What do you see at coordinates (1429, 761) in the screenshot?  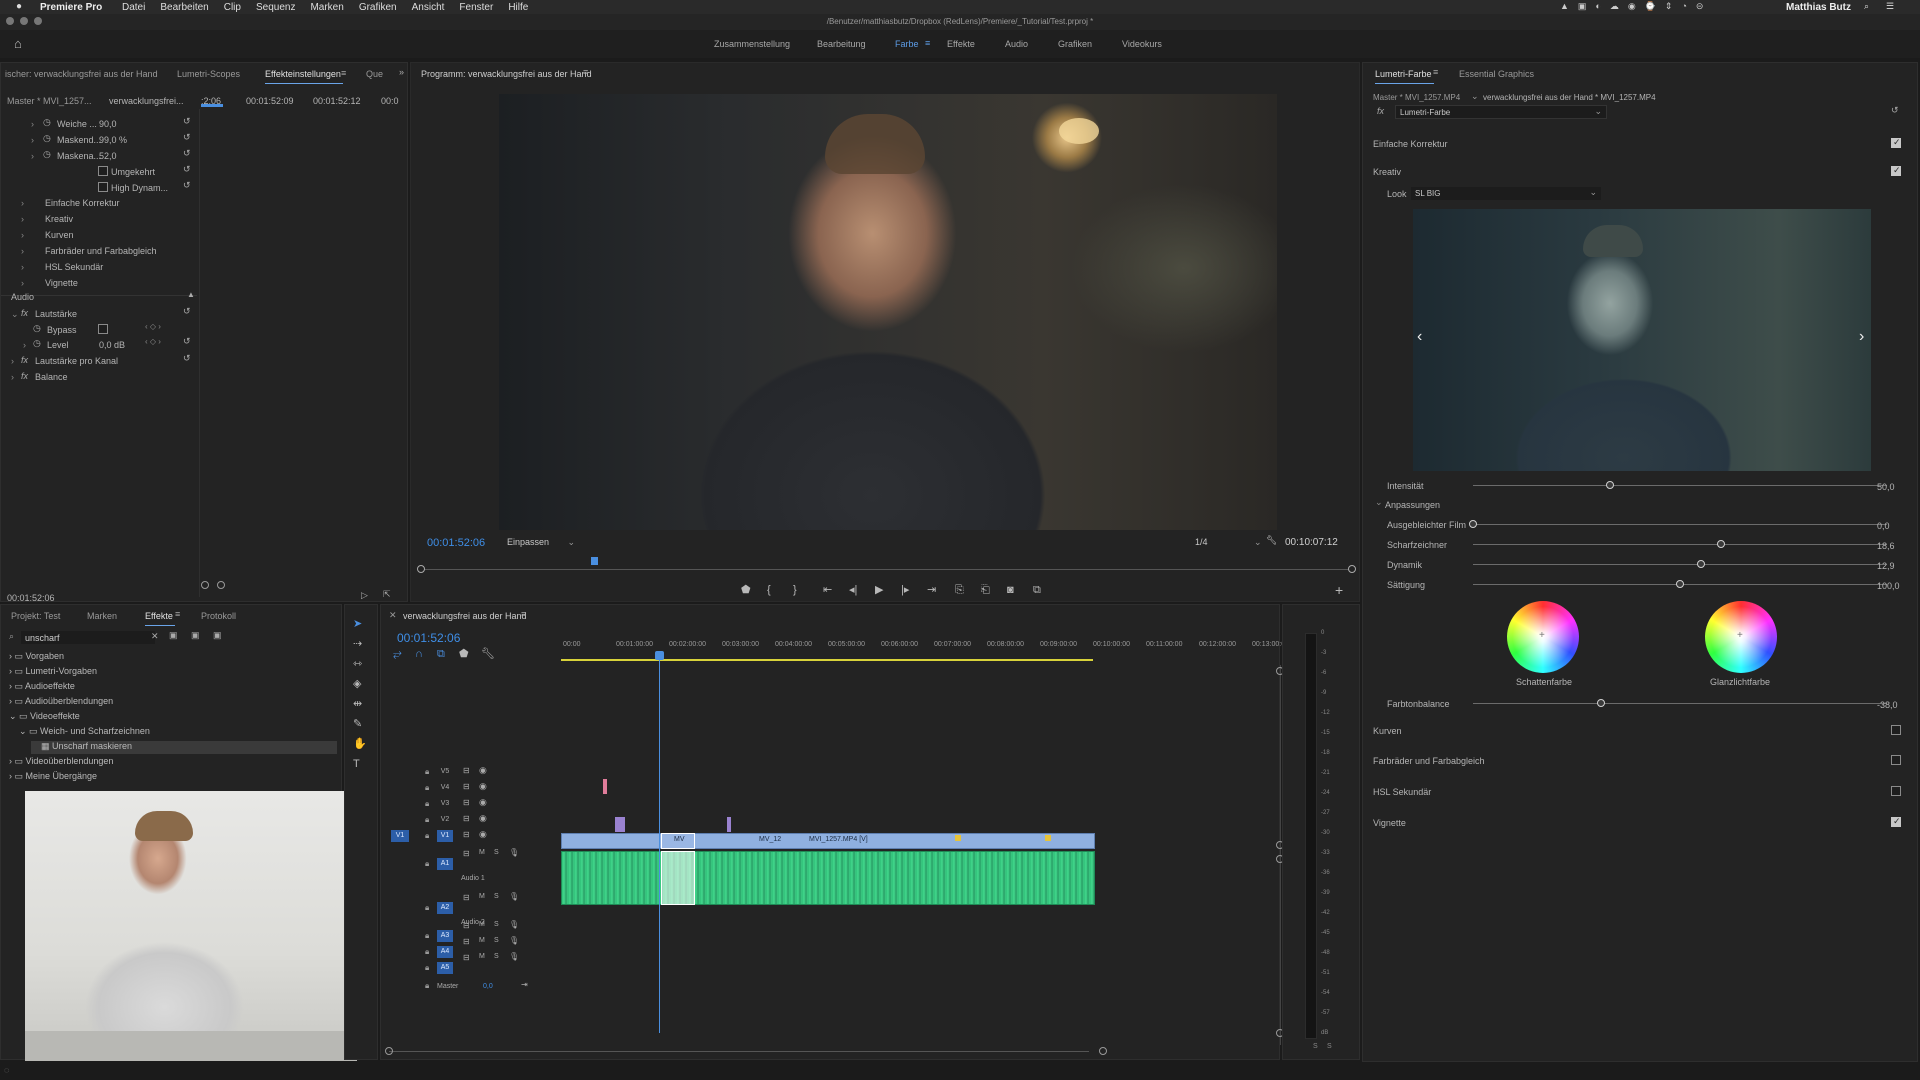 I see `section-farbraeder: Farbräder und Farbabgleich` at bounding box center [1429, 761].